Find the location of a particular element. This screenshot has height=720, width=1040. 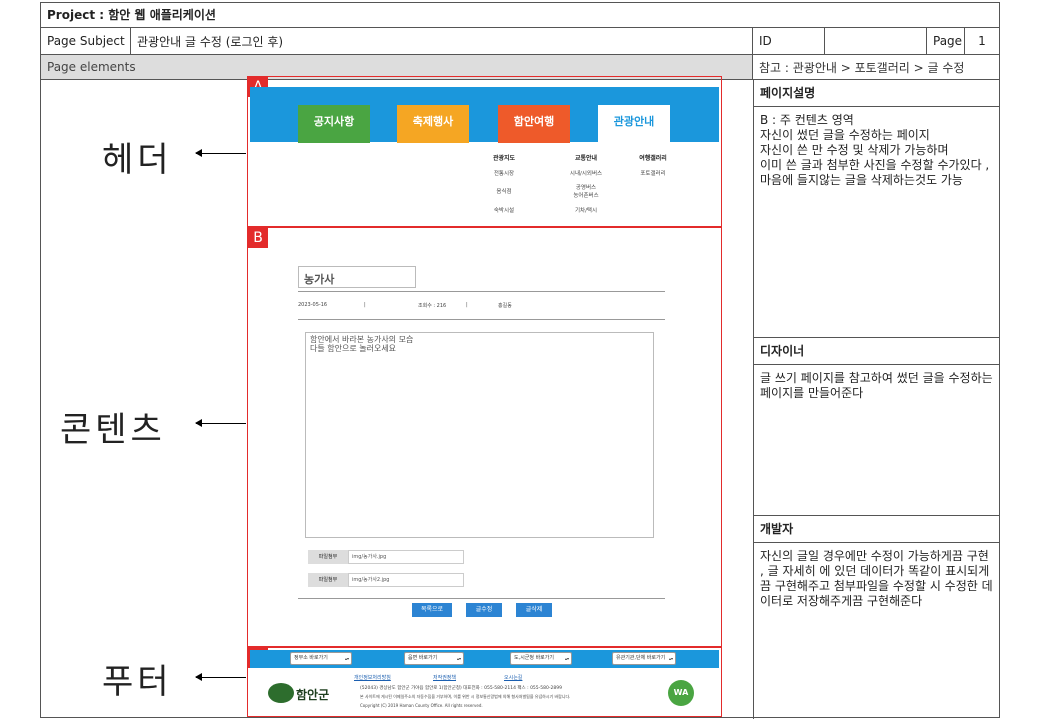

post-date: 2023-05-16 is located at coordinates (313, 305).